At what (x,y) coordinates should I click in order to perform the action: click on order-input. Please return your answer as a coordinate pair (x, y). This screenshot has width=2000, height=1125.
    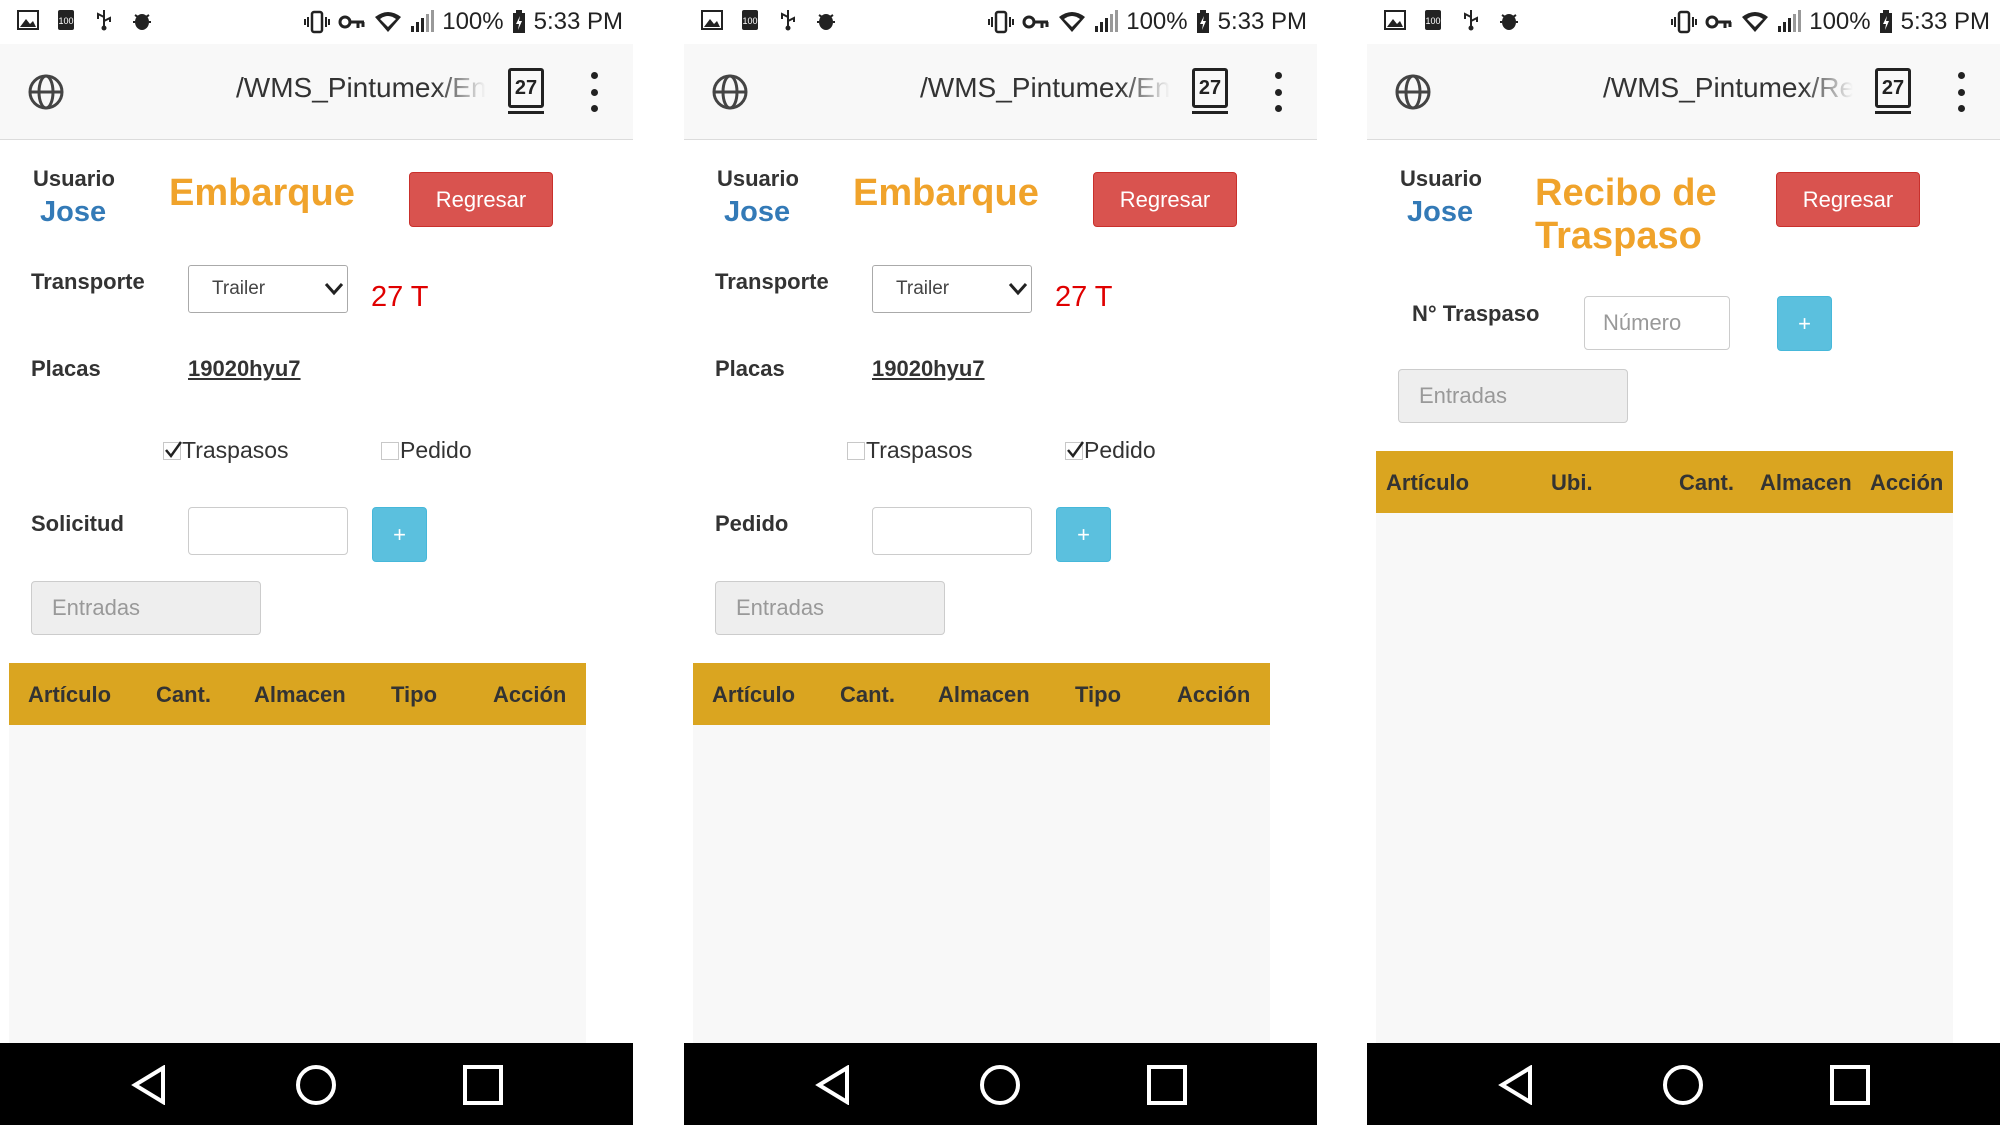
    Looking at the image, I should click on (952, 531).